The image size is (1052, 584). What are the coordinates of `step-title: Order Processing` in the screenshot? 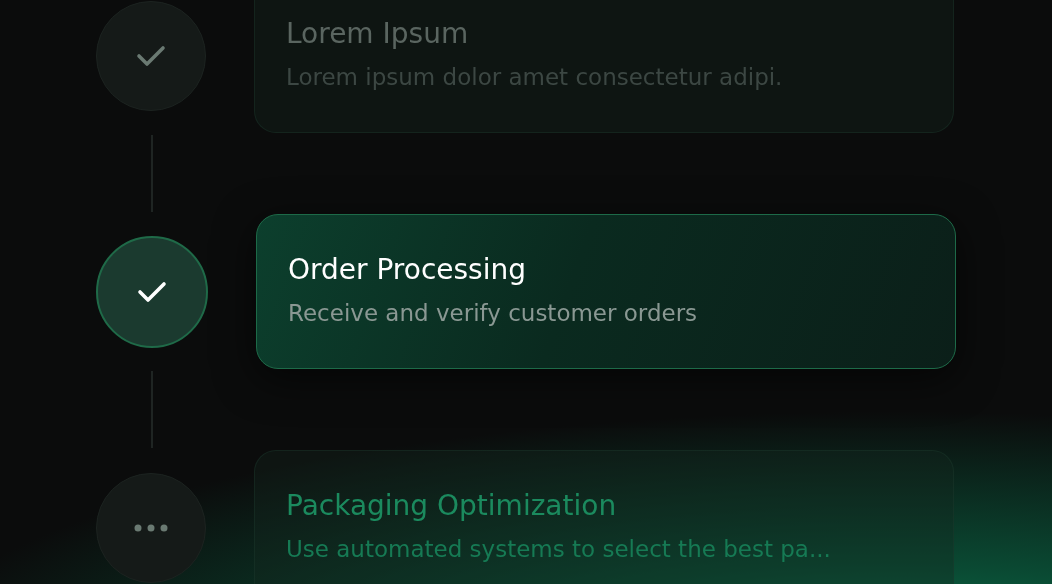 It's located at (407, 269).